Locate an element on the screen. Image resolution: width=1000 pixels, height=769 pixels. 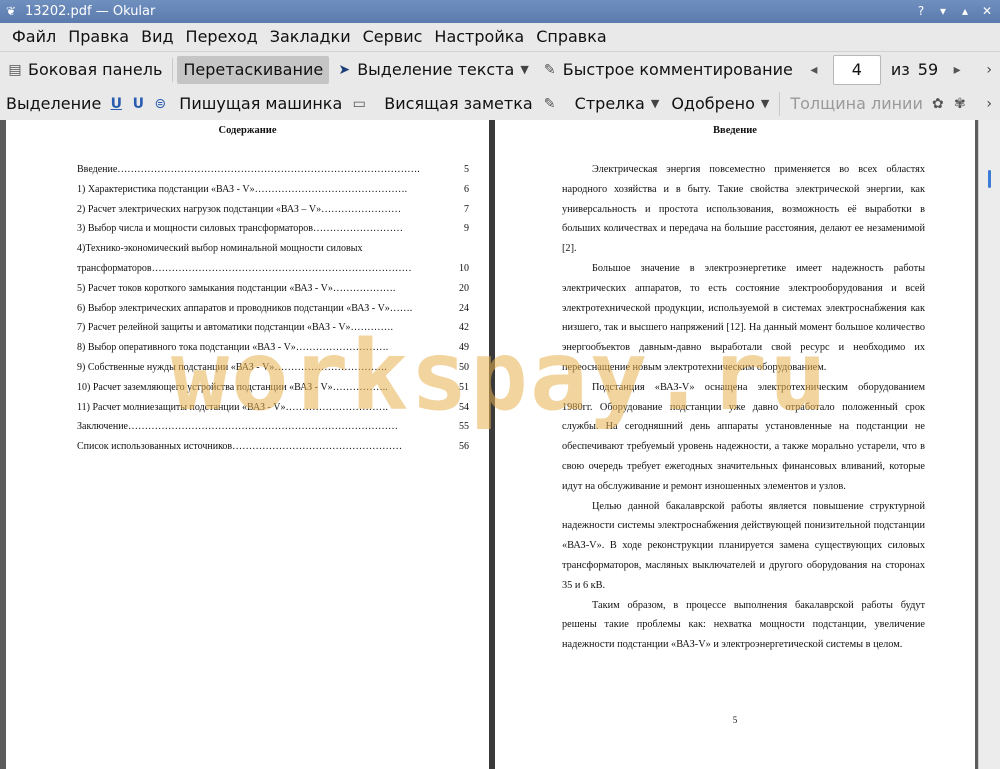
arrow-tool-button: Стрелка ▼ is located at coordinates (617, 104).